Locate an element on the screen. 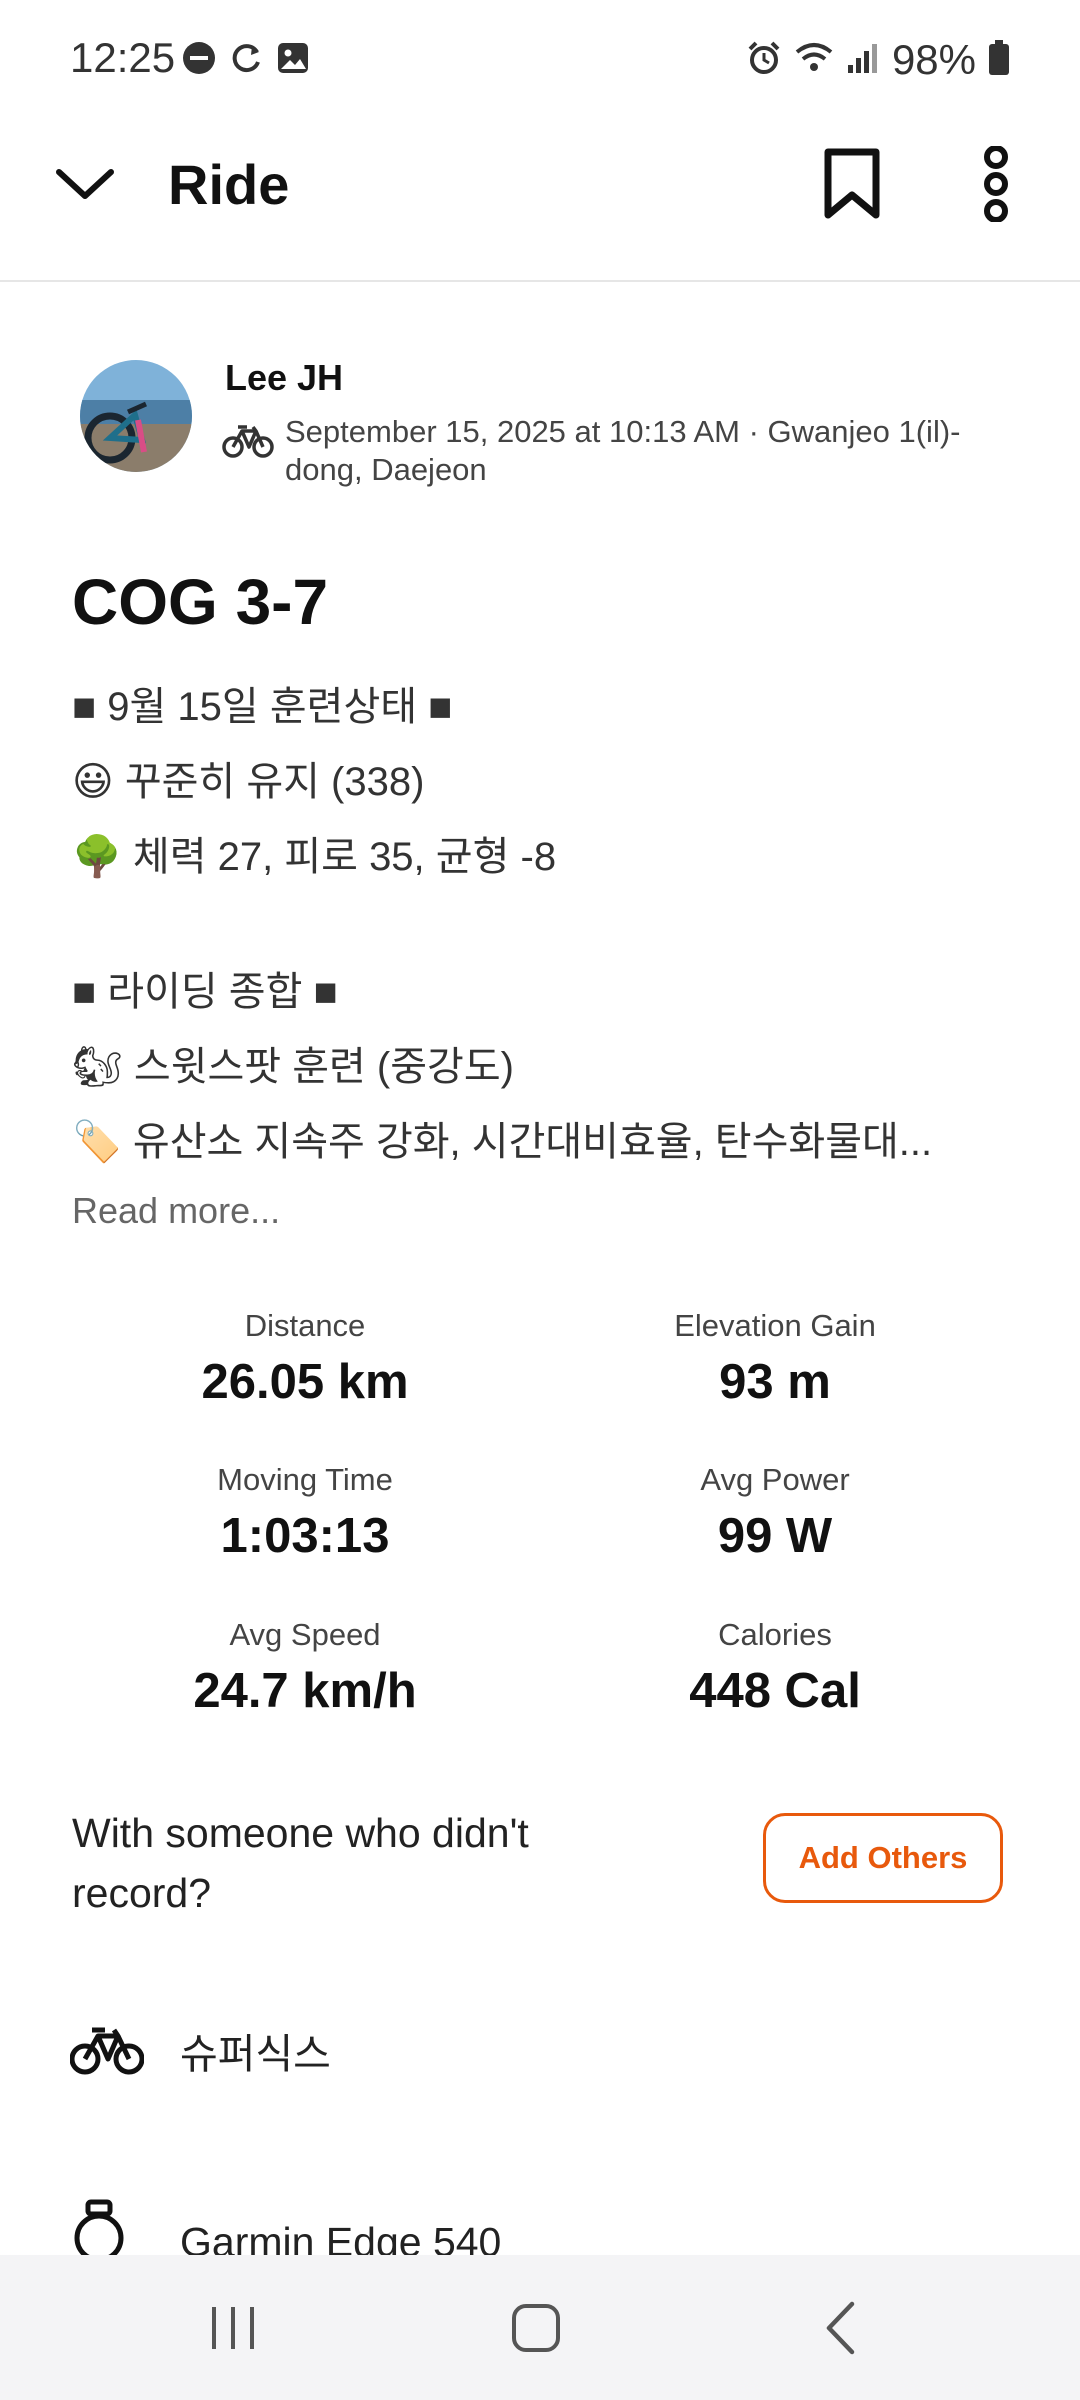 The image size is (1080, 2400). gear-row-device: Garmin Edge 540 is located at coordinates (540, 2228).